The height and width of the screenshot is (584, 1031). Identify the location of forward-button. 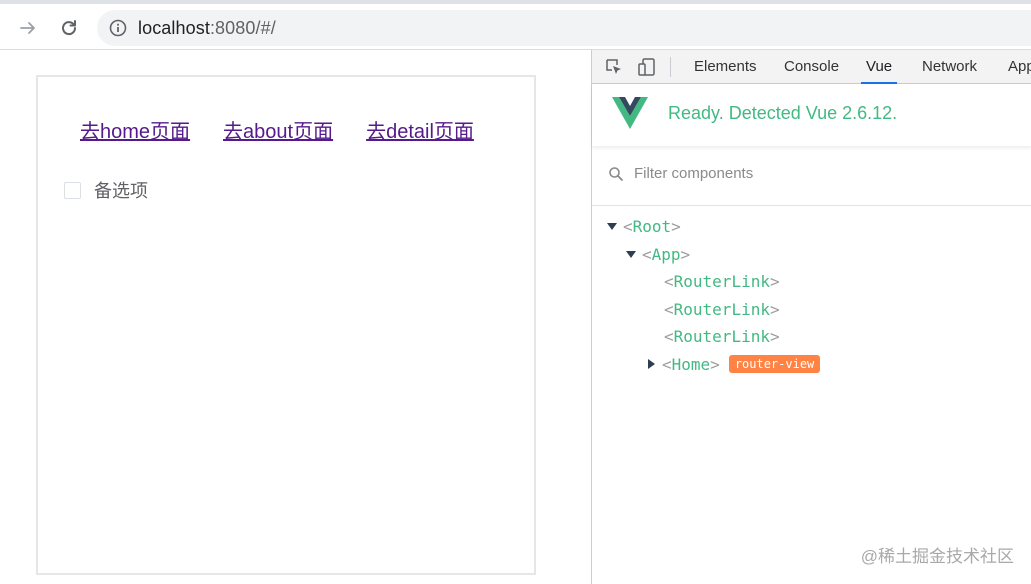
(28, 28).